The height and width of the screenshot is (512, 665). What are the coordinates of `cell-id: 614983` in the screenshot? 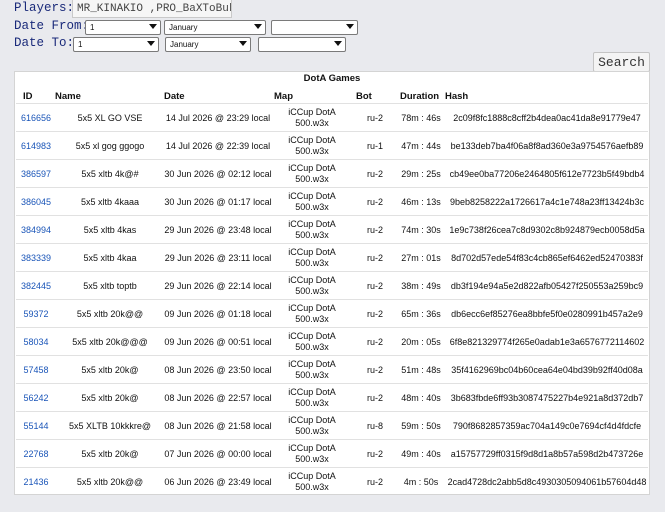 It's located at (36, 145).